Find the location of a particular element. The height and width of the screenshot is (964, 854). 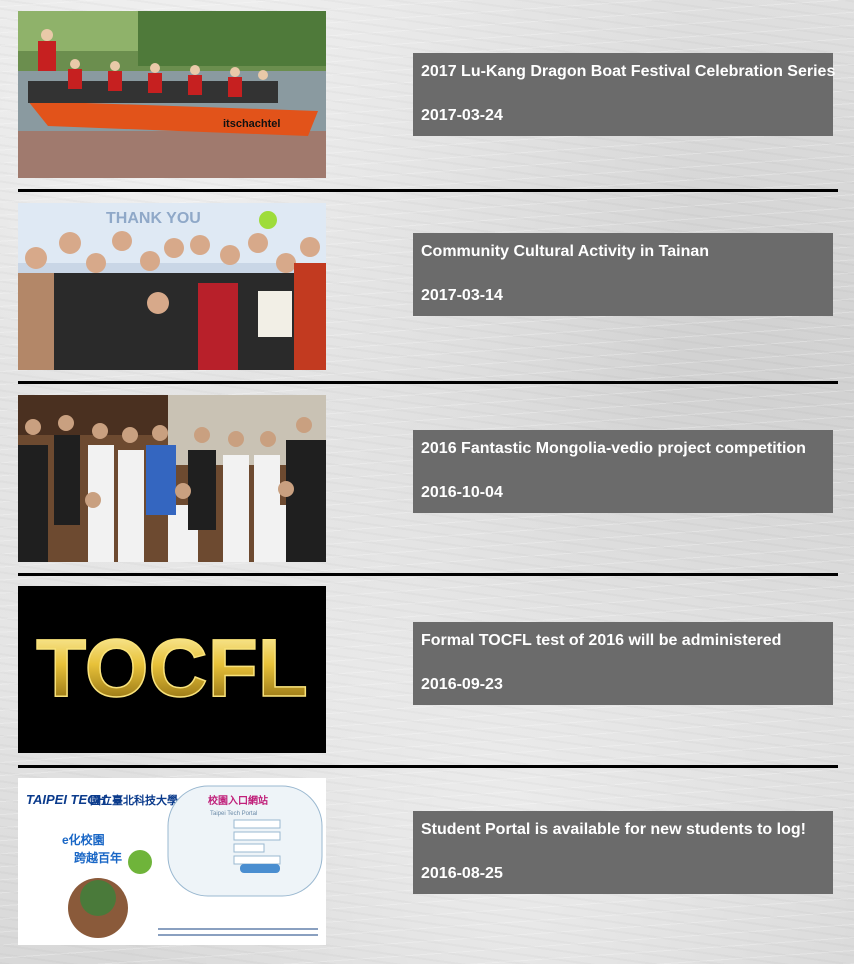

news-date: 2017-03-14 is located at coordinates (462, 295).